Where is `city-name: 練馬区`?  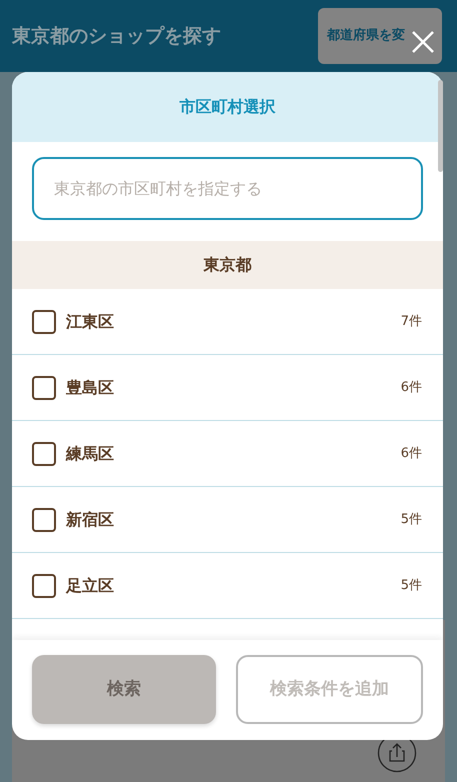
city-name: 練馬区 is located at coordinates (90, 453).